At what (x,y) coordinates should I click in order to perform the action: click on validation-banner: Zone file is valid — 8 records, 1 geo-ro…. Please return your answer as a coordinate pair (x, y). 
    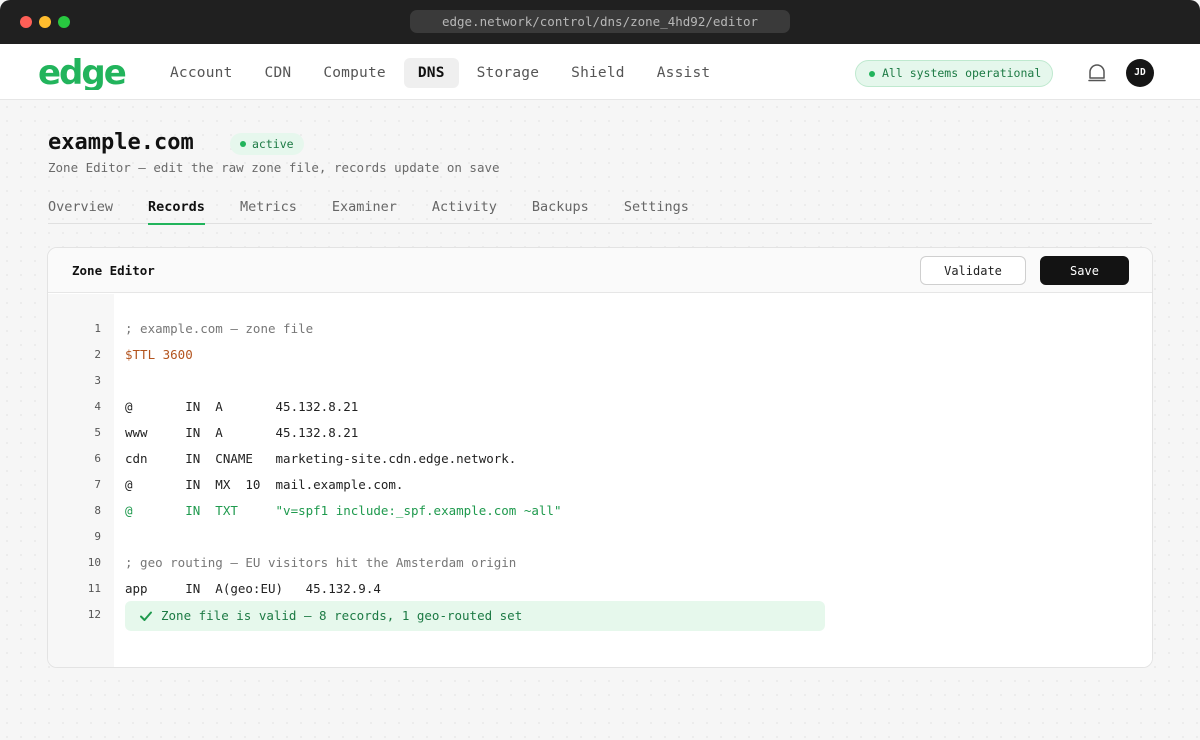
    Looking at the image, I should click on (475, 616).